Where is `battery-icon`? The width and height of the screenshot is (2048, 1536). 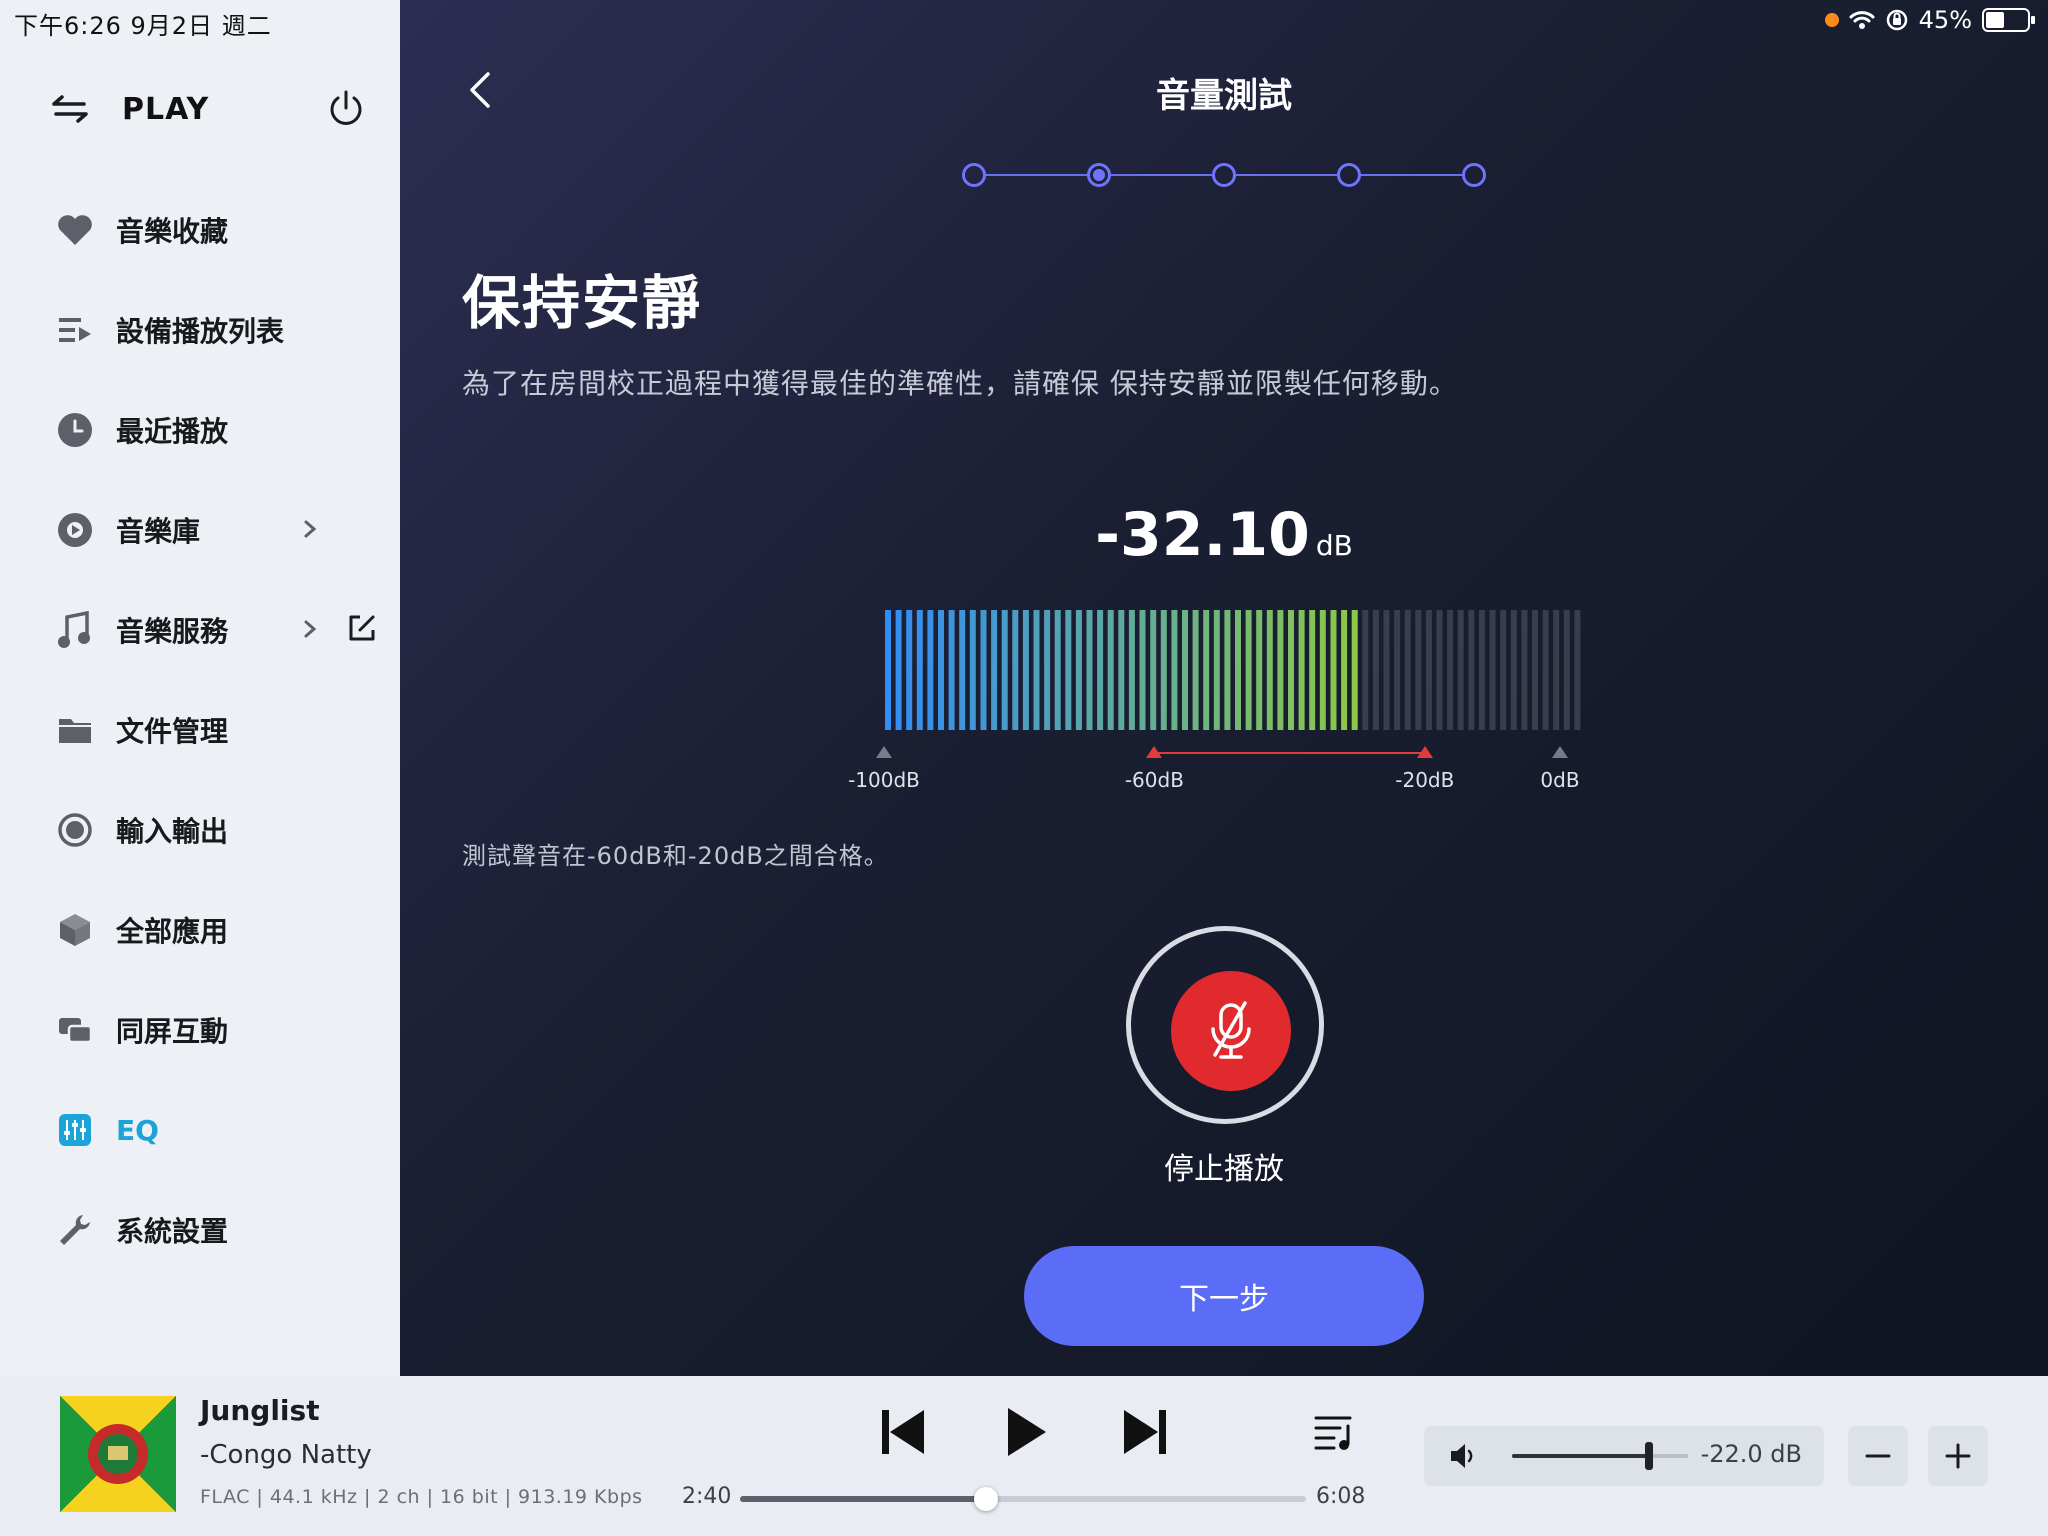 battery-icon is located at coordinates (2008, 20).